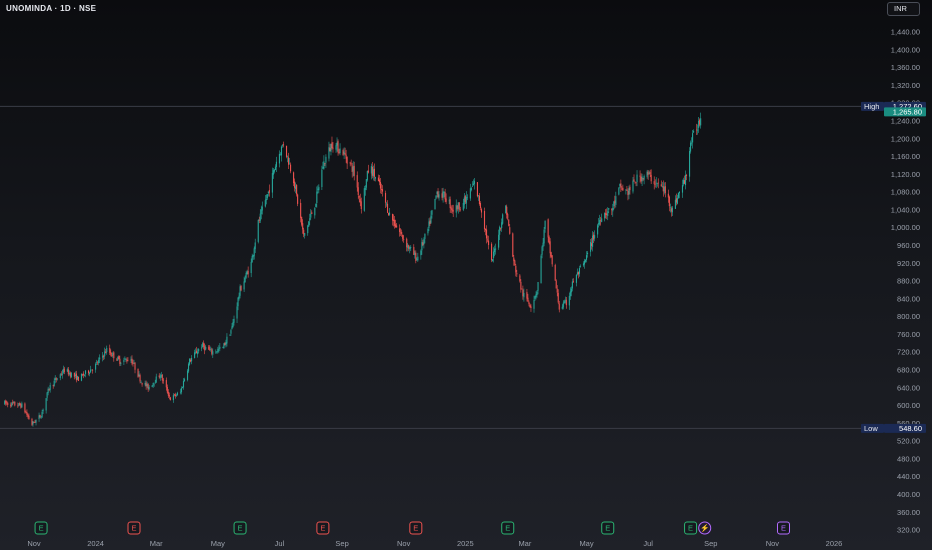 Image resolution: width=932 pixels, height=550 pixels. What do you see at coordinates (905, 209) in the screenshot?
I see `price-tick-label: 1,040.00` at bounding box center [905, 209].